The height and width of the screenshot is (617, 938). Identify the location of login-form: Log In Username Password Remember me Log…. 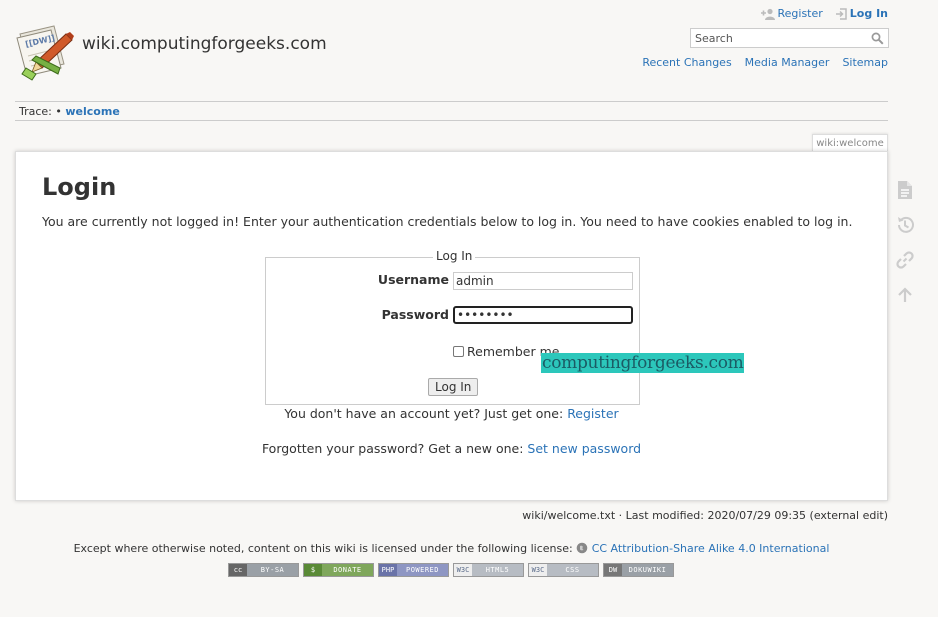
(452, 327).